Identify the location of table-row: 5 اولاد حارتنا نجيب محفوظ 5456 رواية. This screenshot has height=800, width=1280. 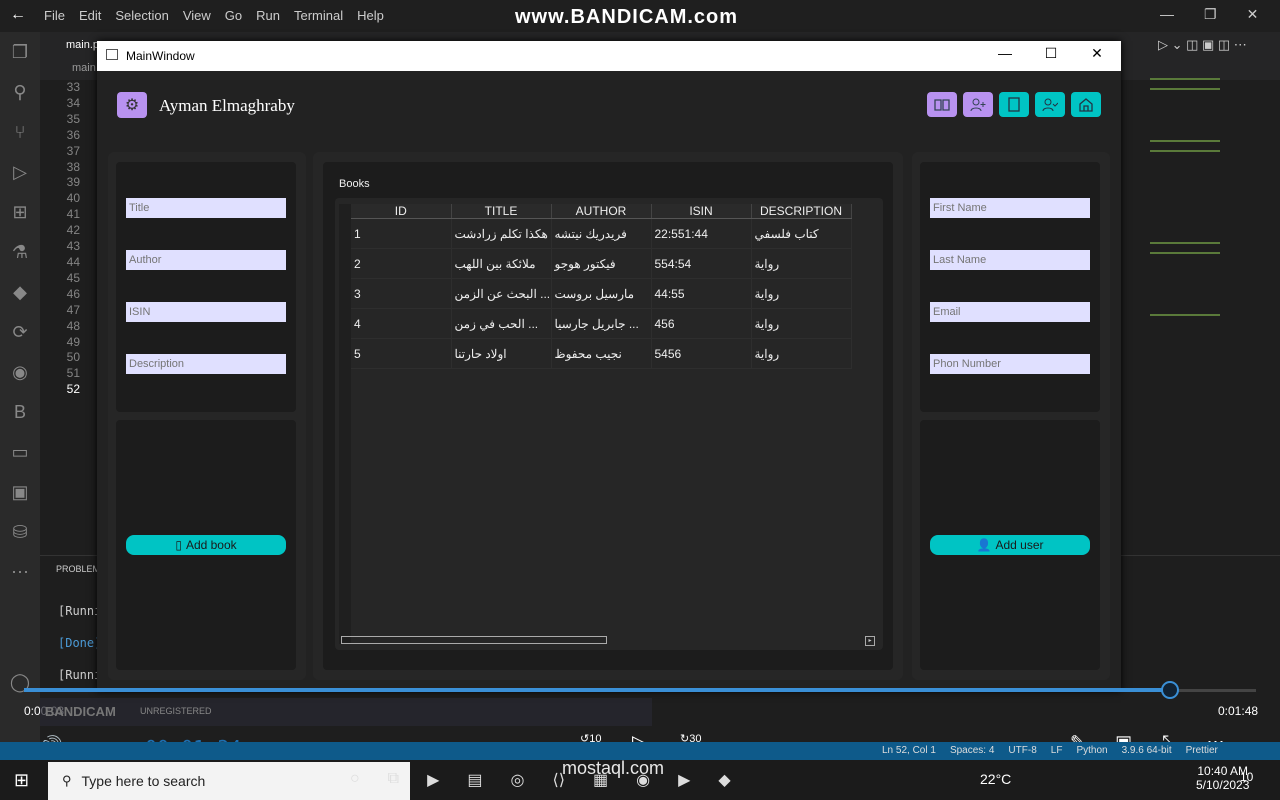
(601, 353).